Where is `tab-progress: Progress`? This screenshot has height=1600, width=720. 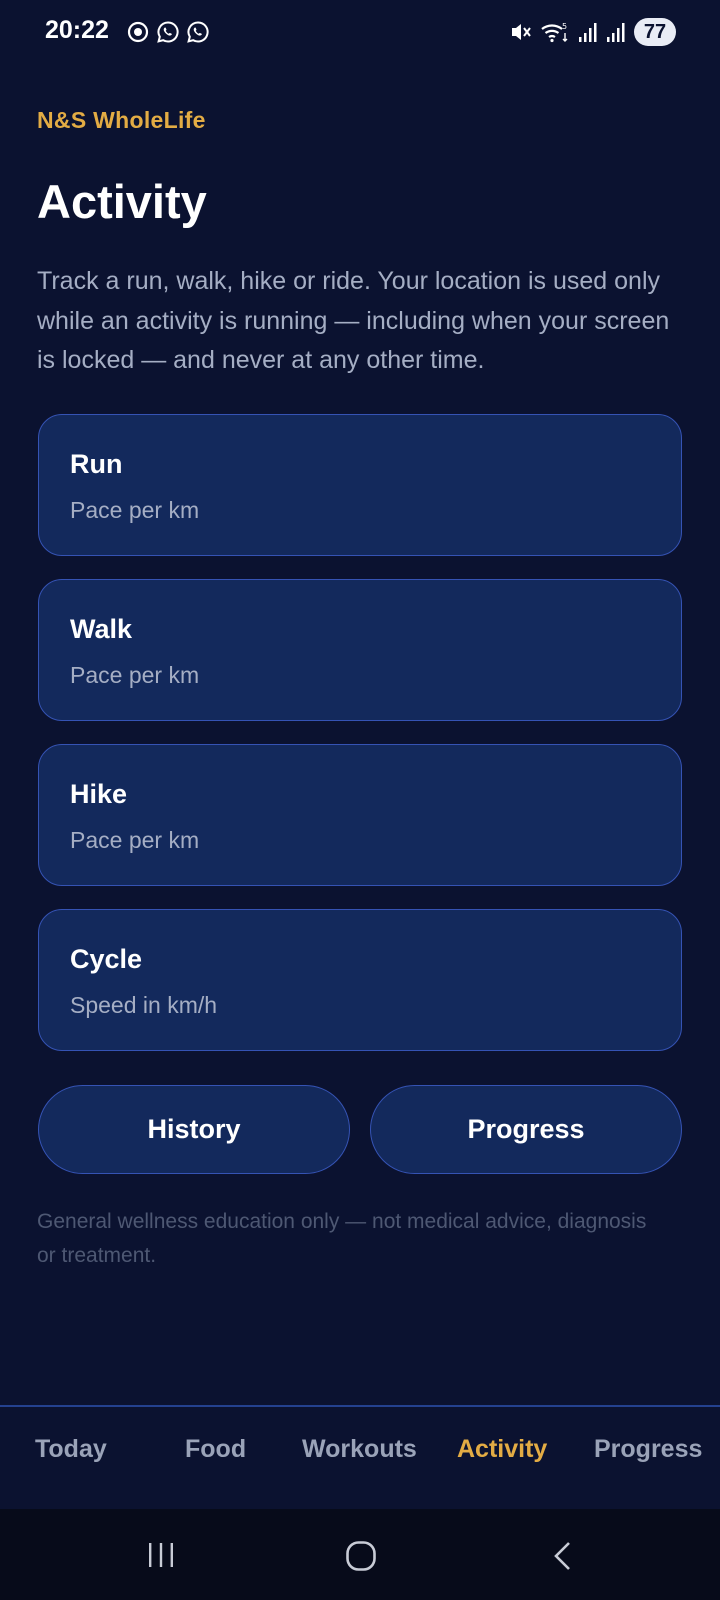
tab-progress: Progress is located at coordinates (648, 1449).